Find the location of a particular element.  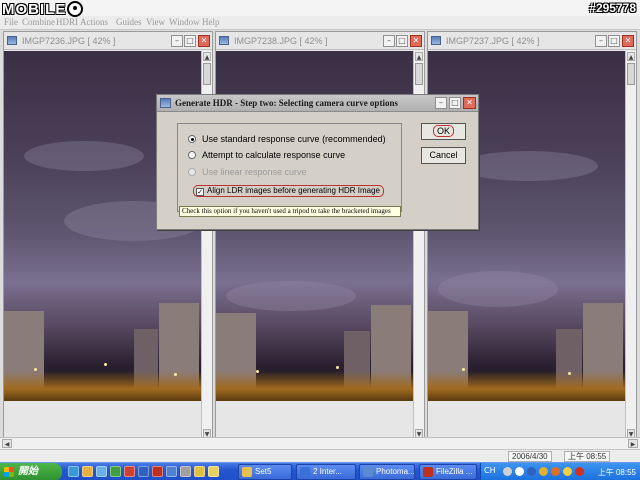

start-button: 開始 is located at coordinates (31, 471).